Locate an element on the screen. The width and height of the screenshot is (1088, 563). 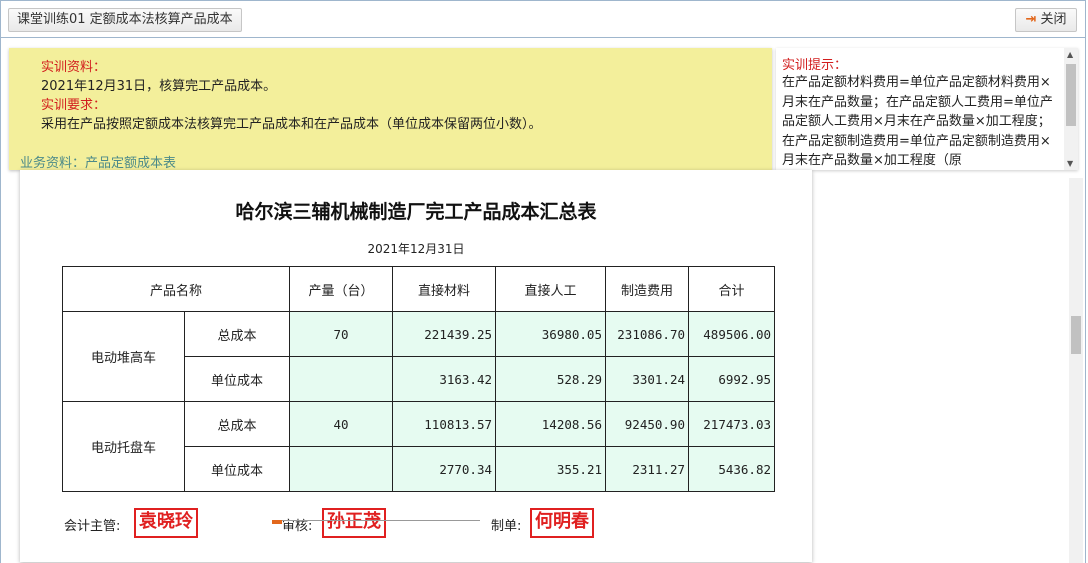
requirement-text: 采用在产品按照定额成本法核算完工产品成本和在产品成本（单位成本保留两位小数）。 is located at coordinates (291, 124).